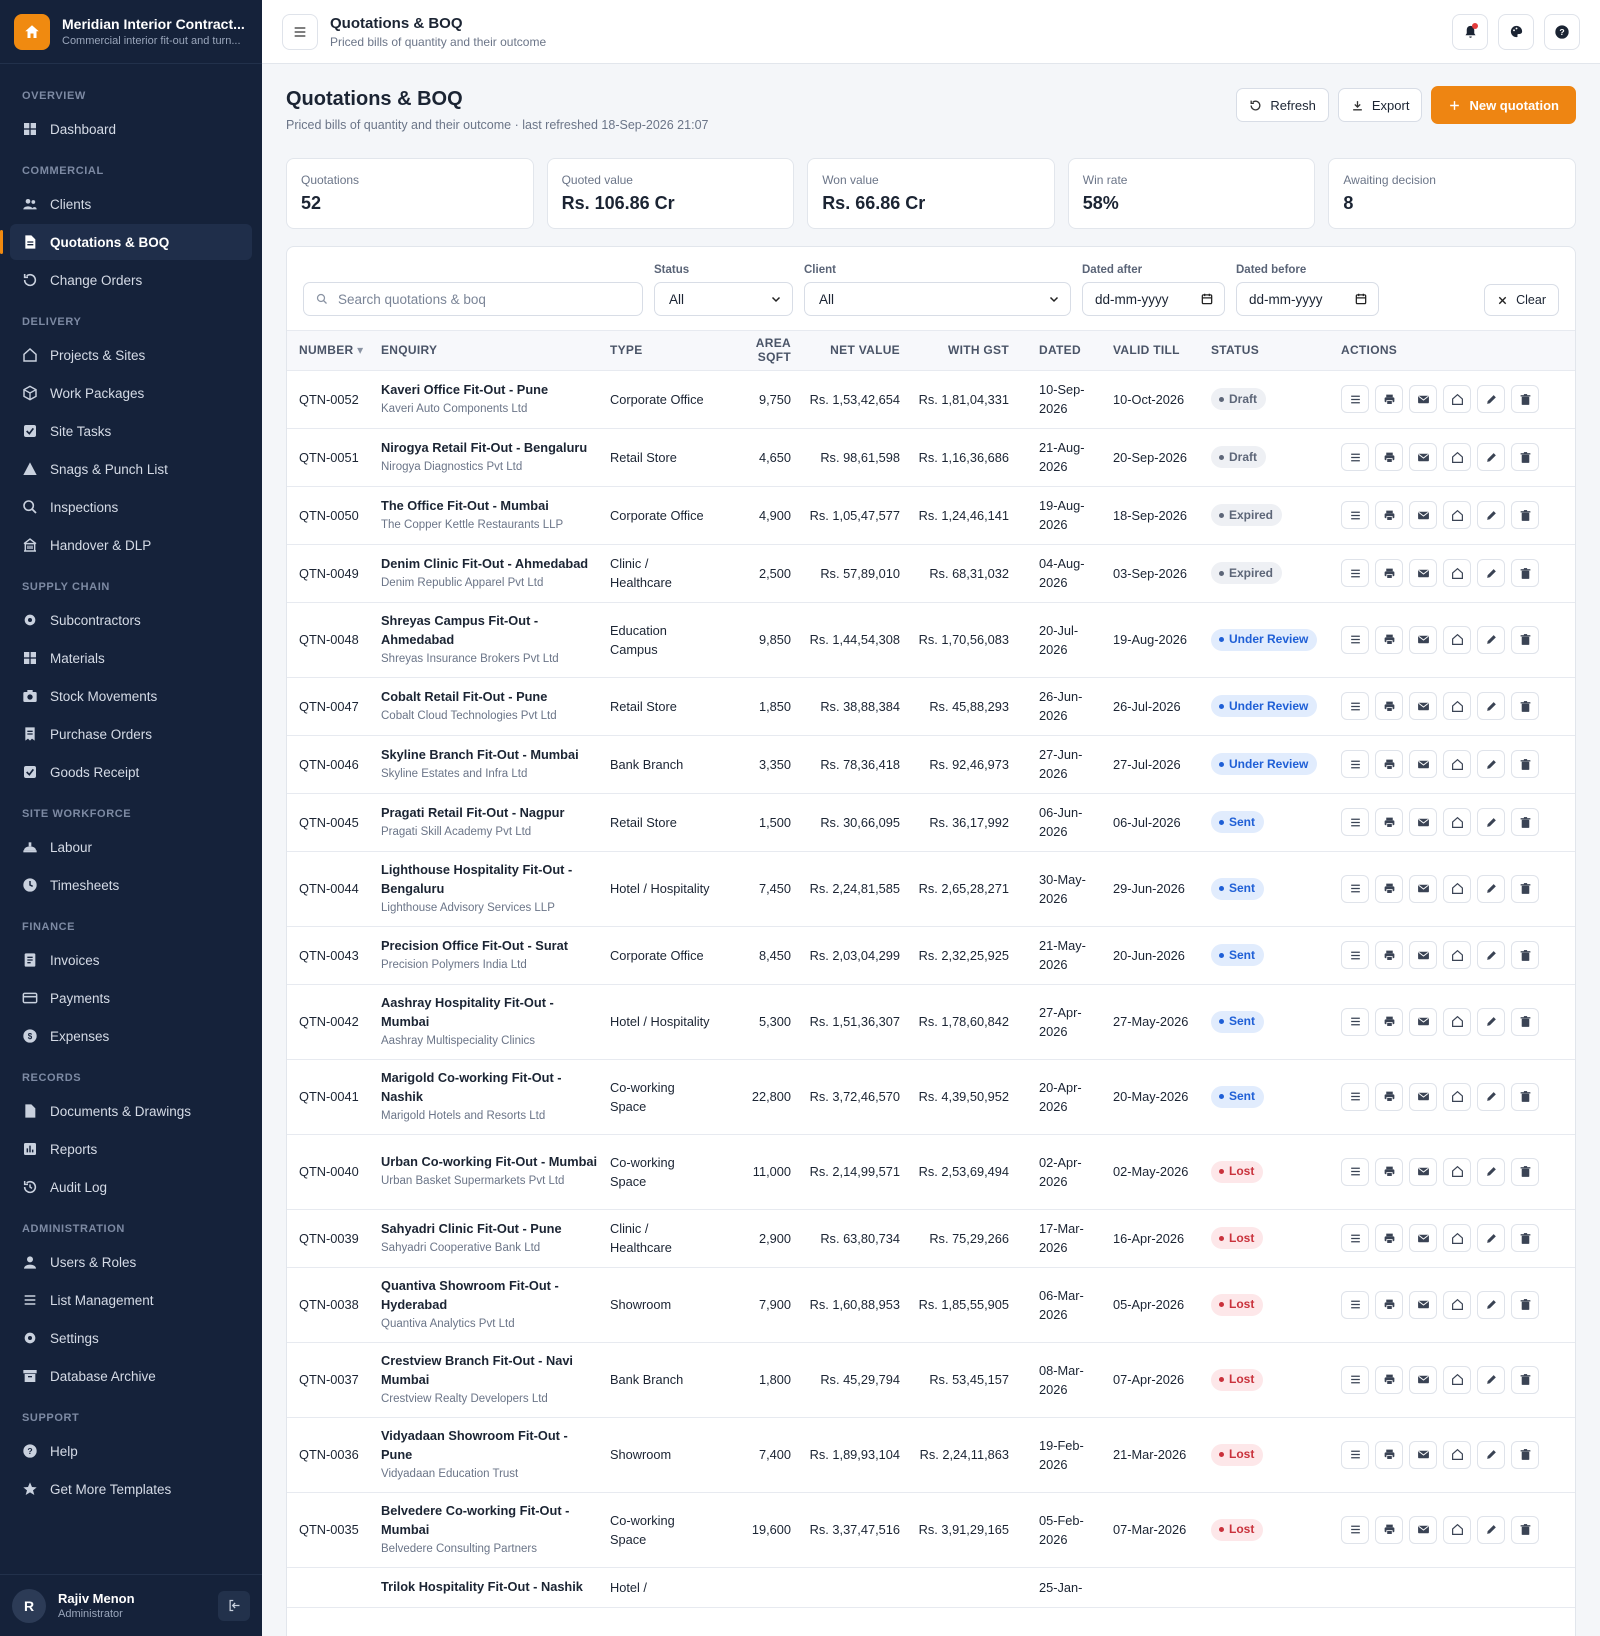 The width and height of the screenshot is (1600, 1636). I want to click on sidebar-item-settings: Settings, so click(131, 1338).